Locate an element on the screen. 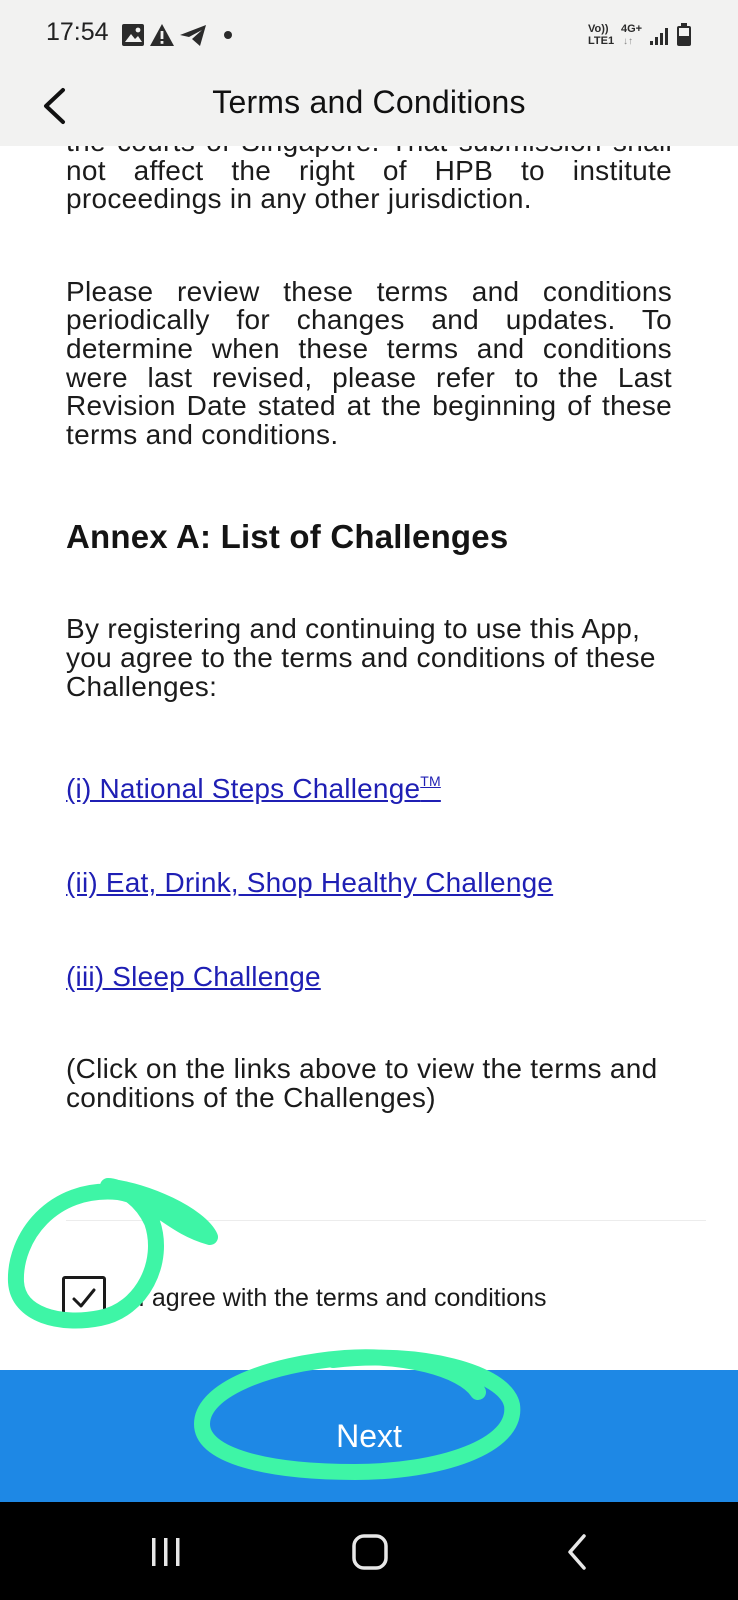 The image size is (738, 1600). home-icon is located at coordinates (370, 1552).